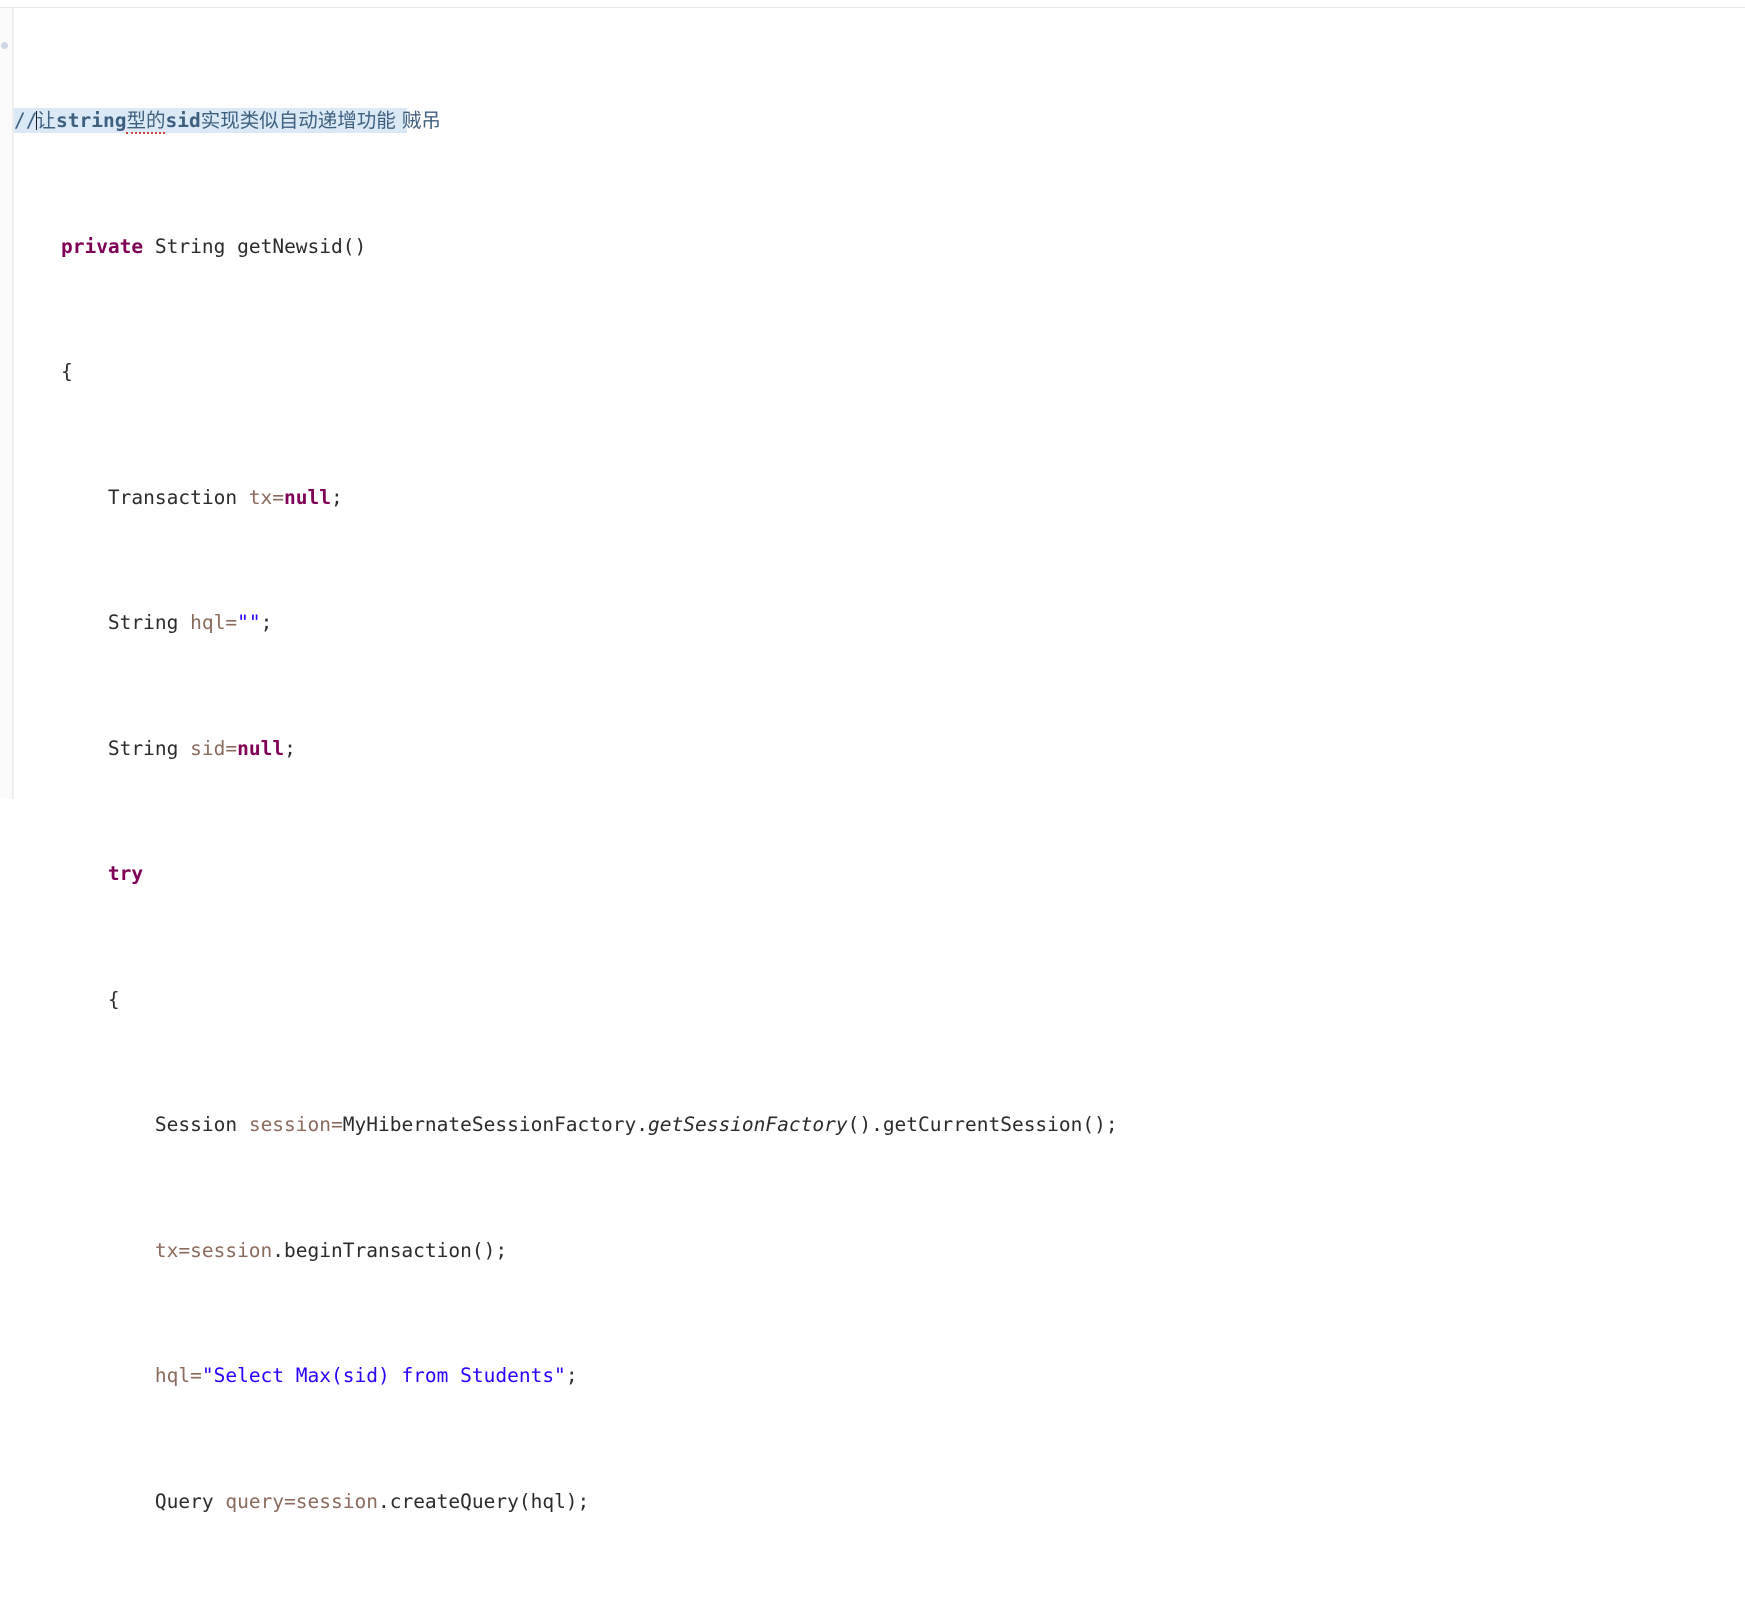 This screenshot has height=1598, width=1745. Describe the element at coordinates (6, 403) in the screenshot. I see `editor-annotation-gutter` at that location.